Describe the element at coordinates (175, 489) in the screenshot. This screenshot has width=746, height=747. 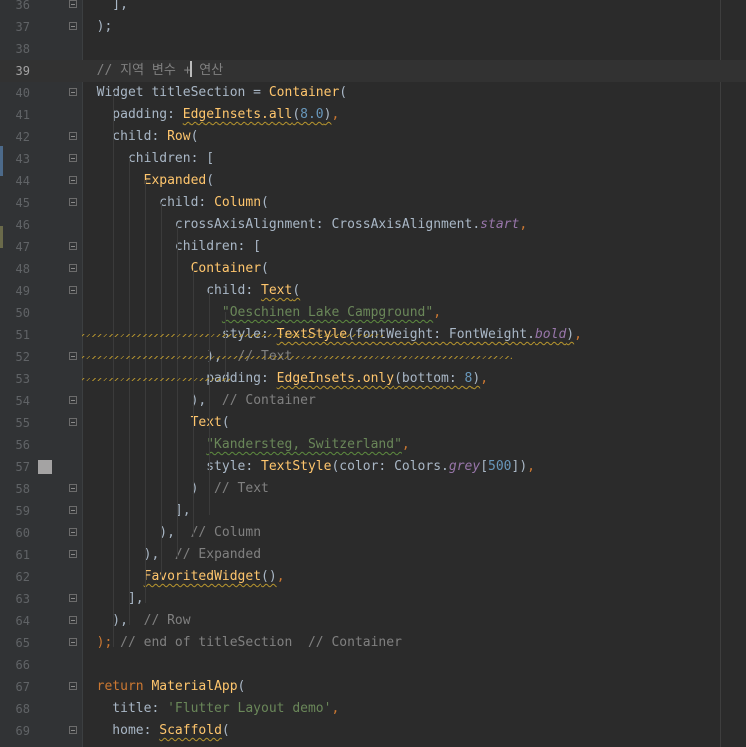
I see `code-text: ) // Text` at that location.